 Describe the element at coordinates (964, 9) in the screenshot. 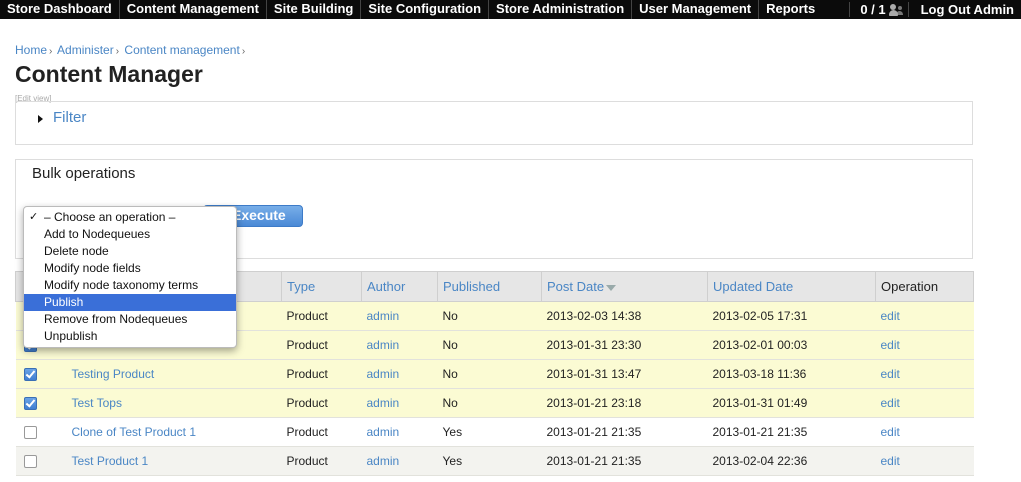

I see `logout-link: Log Out Admin` at that location.